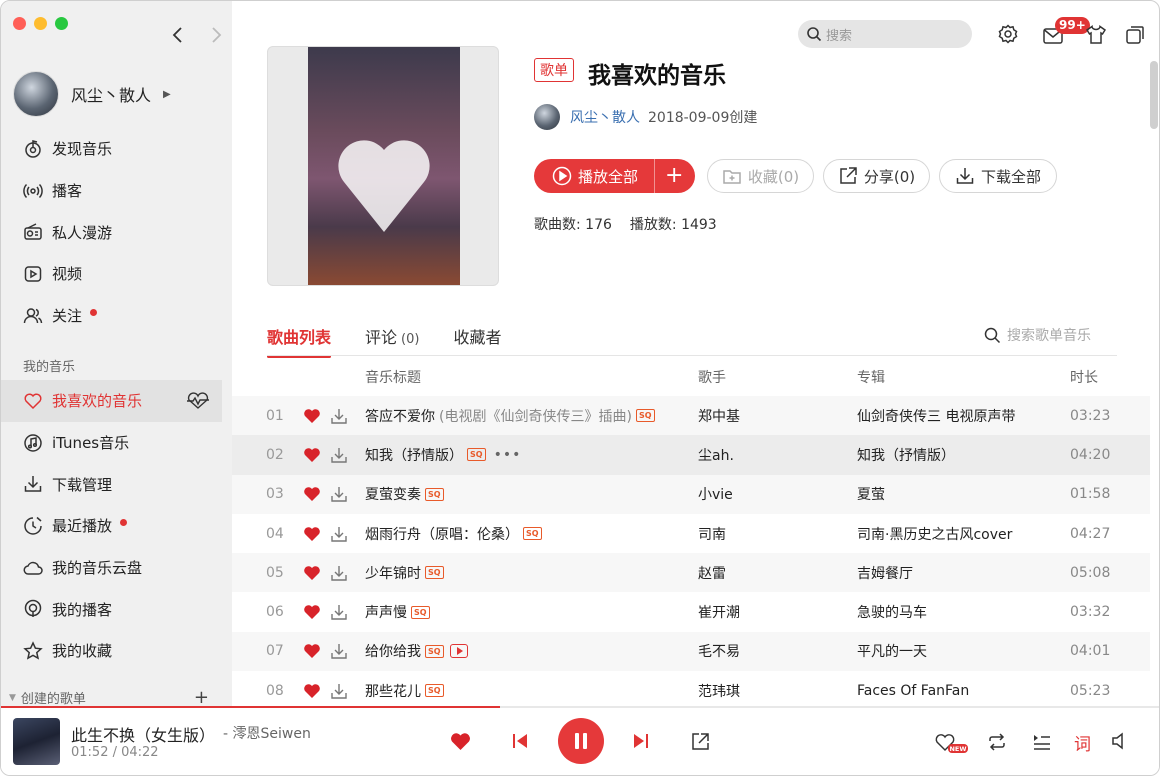  What do you see at coordinates (936, 416) in the screenshot?
I see `track-album: 仙剑奇侠传三 电视原声带` at bounding box center [936, 416].